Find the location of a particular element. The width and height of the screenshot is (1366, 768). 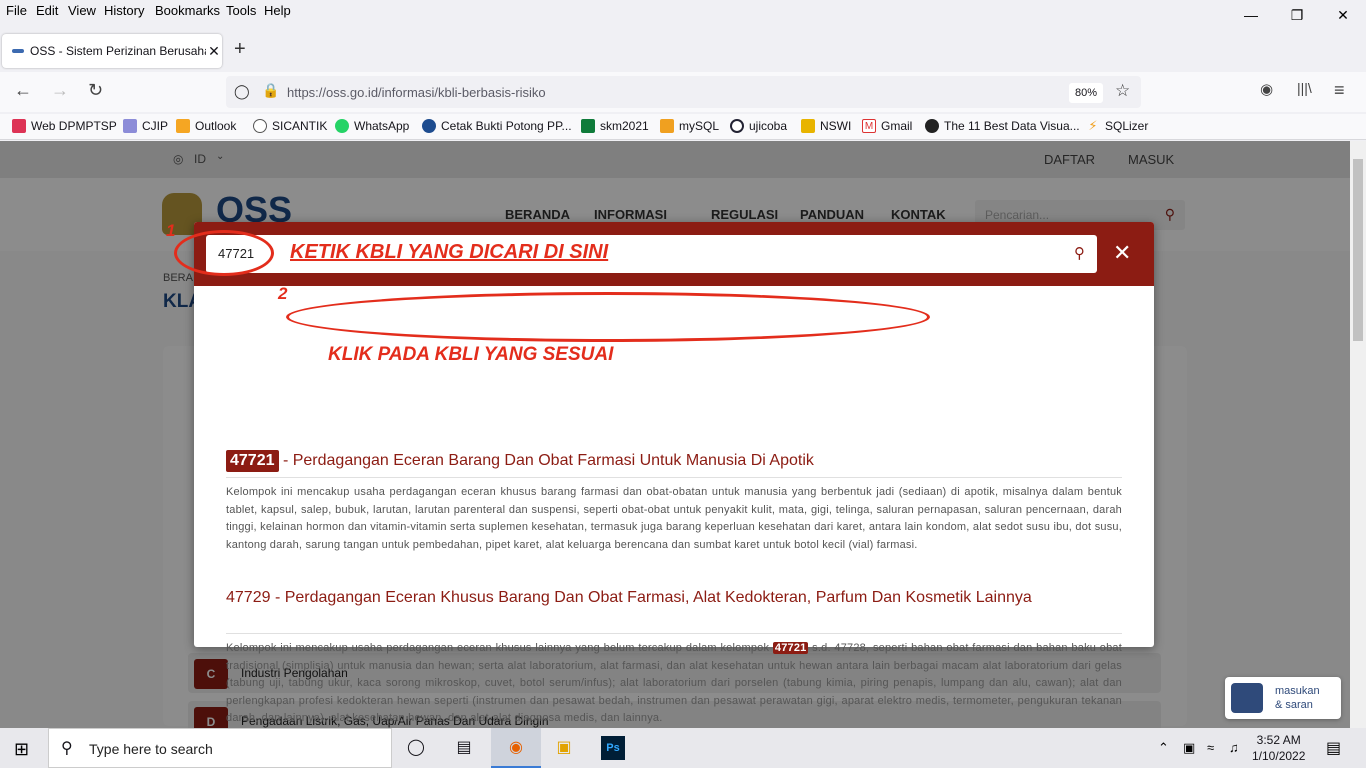

close-icon: ✕ is located at coordinates (1122, 253).